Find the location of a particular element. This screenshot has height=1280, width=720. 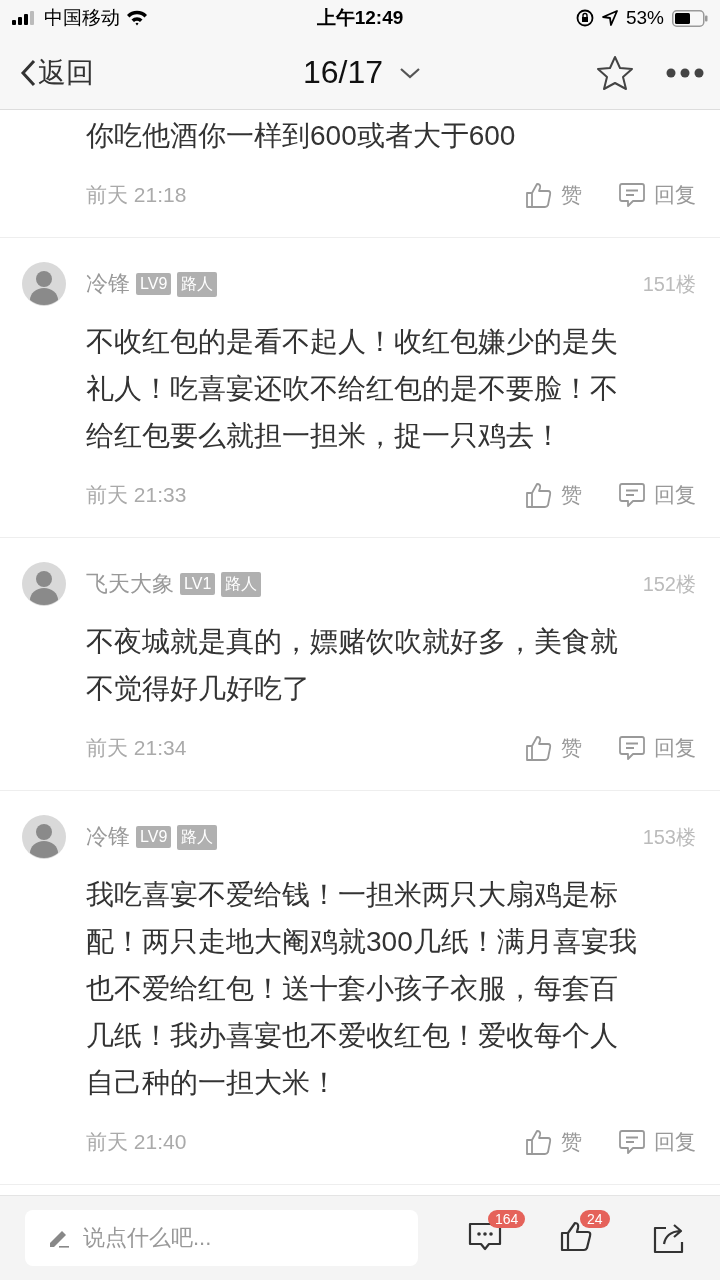

wifi-icon is located at coordinates (137, 18).